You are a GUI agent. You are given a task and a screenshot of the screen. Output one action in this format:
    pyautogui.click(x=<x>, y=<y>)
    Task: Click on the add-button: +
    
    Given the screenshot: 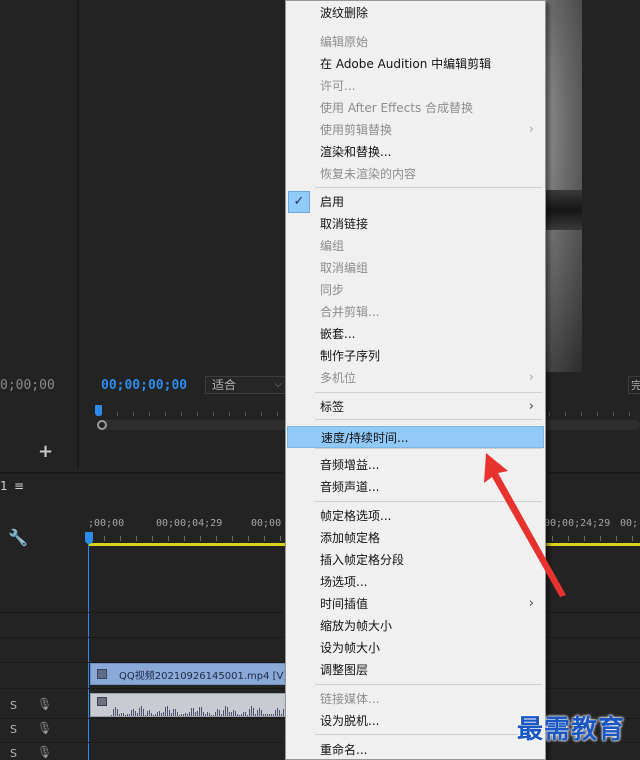 What is the action you would take?
    pyautogui.click(x=45, y=451)
    